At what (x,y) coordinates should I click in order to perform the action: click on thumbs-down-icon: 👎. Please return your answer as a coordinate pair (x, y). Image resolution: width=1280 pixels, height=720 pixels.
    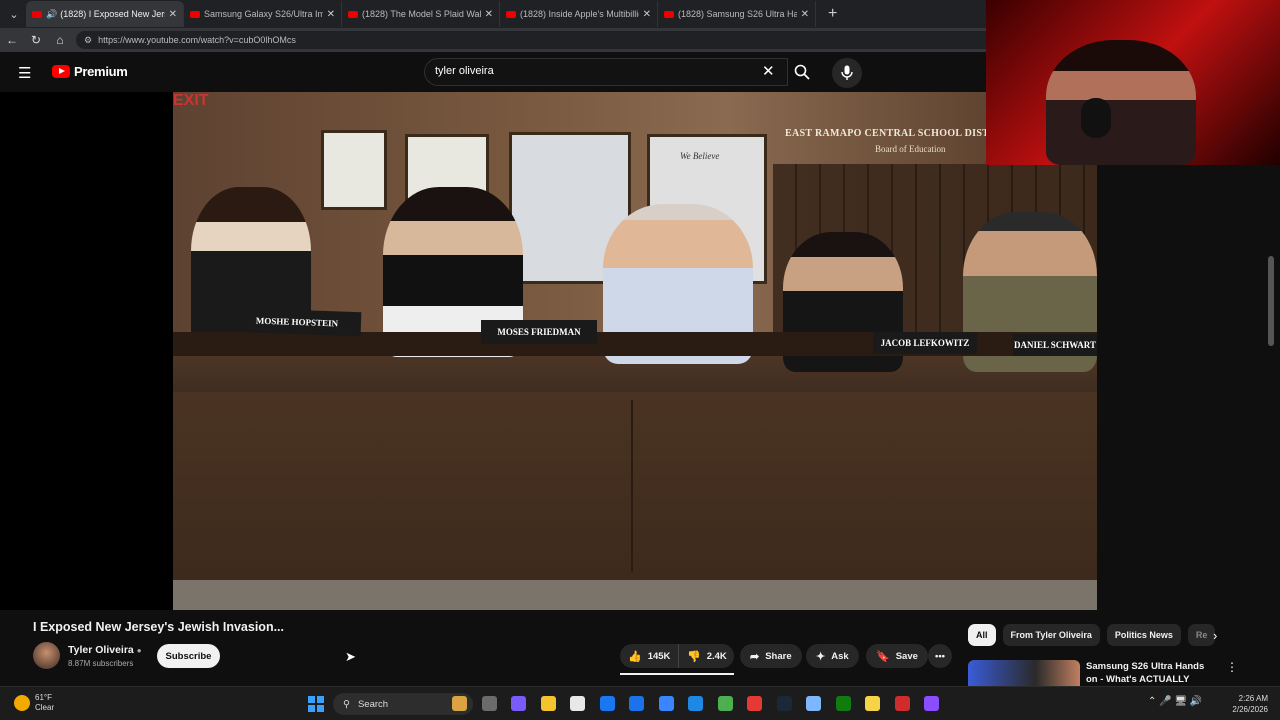
    Looking at the image, I should click on (694, 656).